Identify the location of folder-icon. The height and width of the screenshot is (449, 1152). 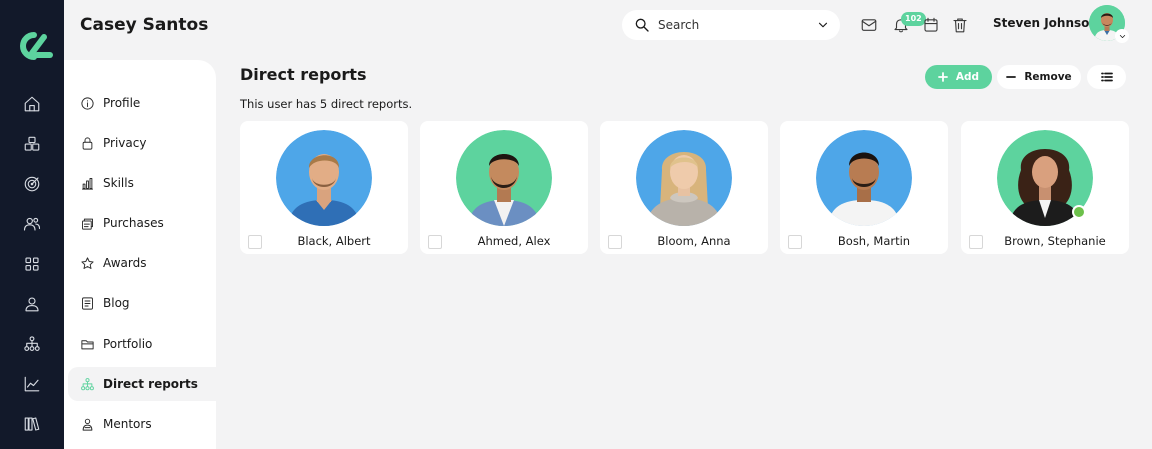
(87, 344).